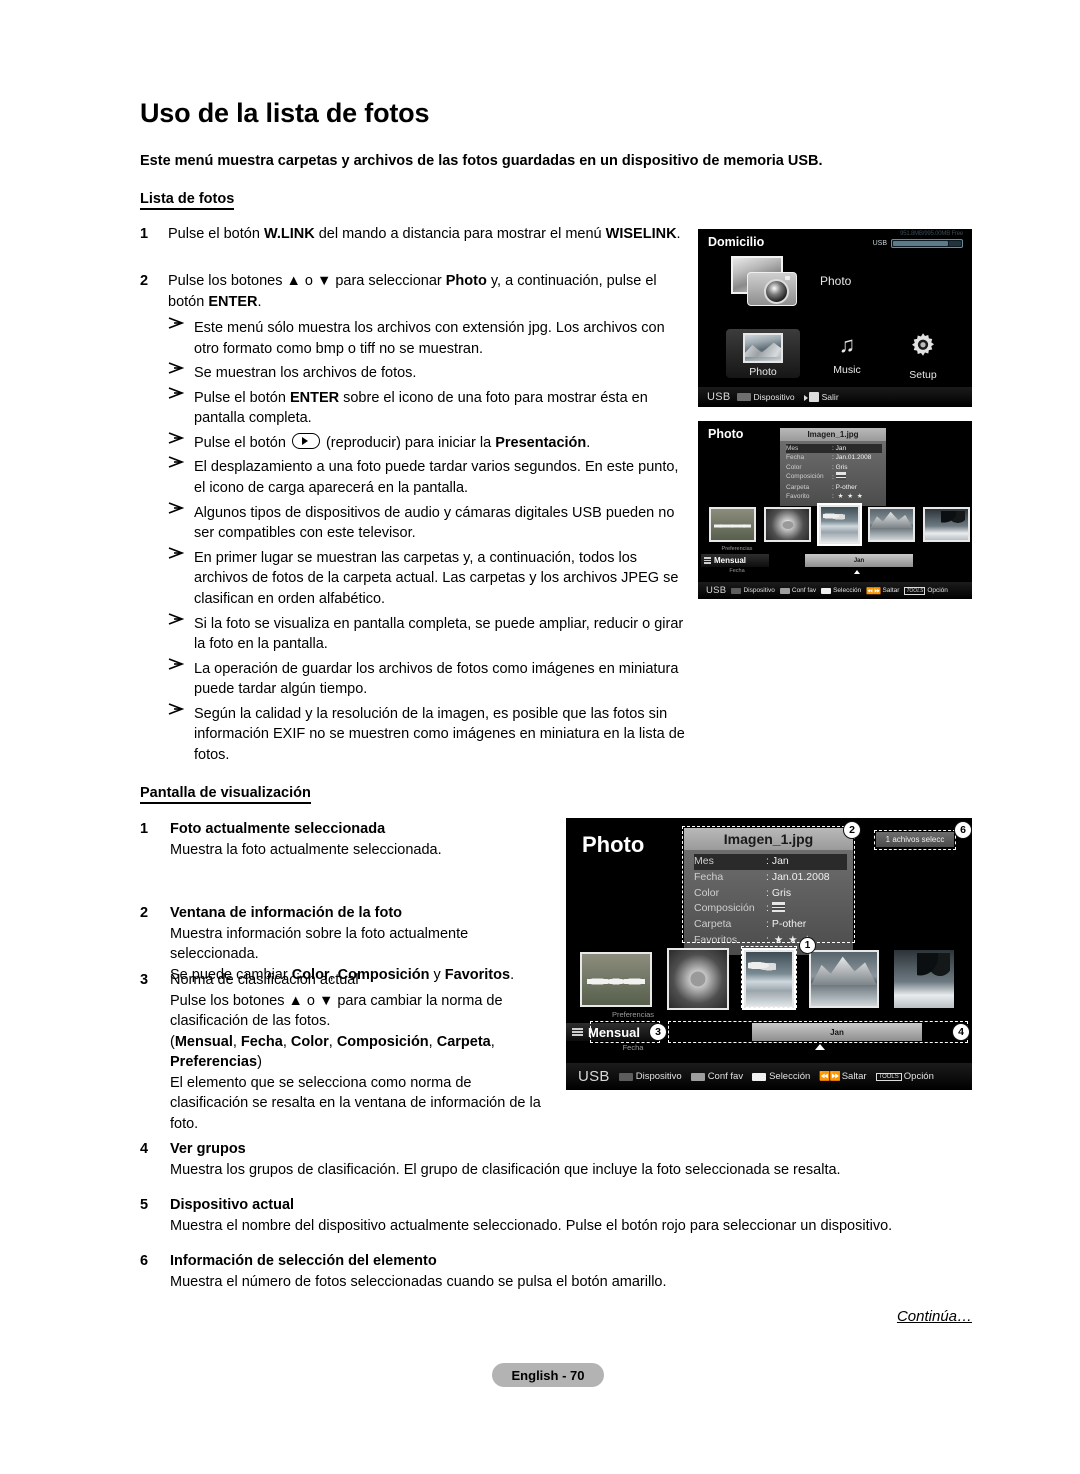 The width and height of the screenshot is (1080, 1474). What do you see at coordinates (821, 397) in the screenshot?
I see `tv-home-footer-salir: Salir` at bounding box center [821, 397].